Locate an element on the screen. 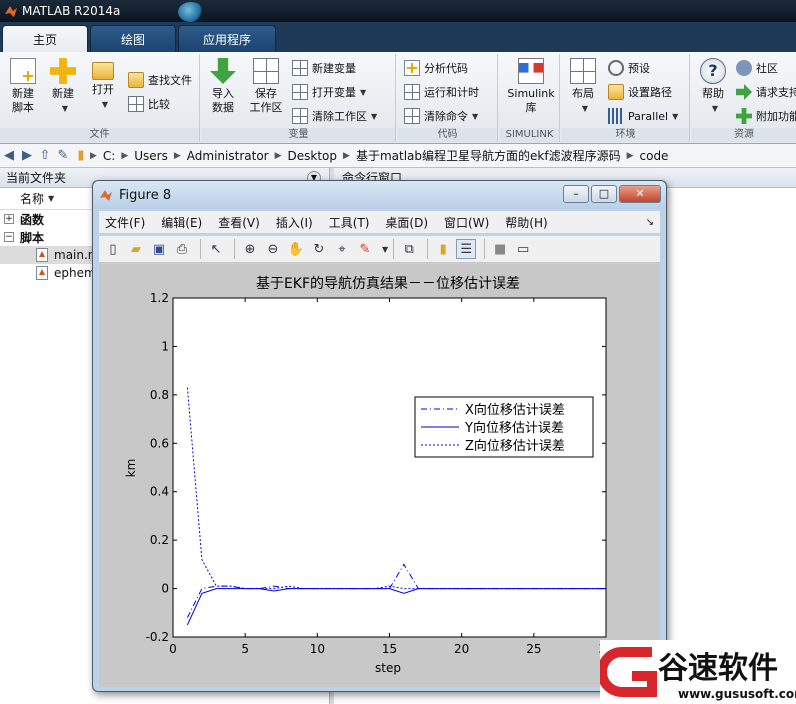  import-data-icon is located at coordinates (223, 71).